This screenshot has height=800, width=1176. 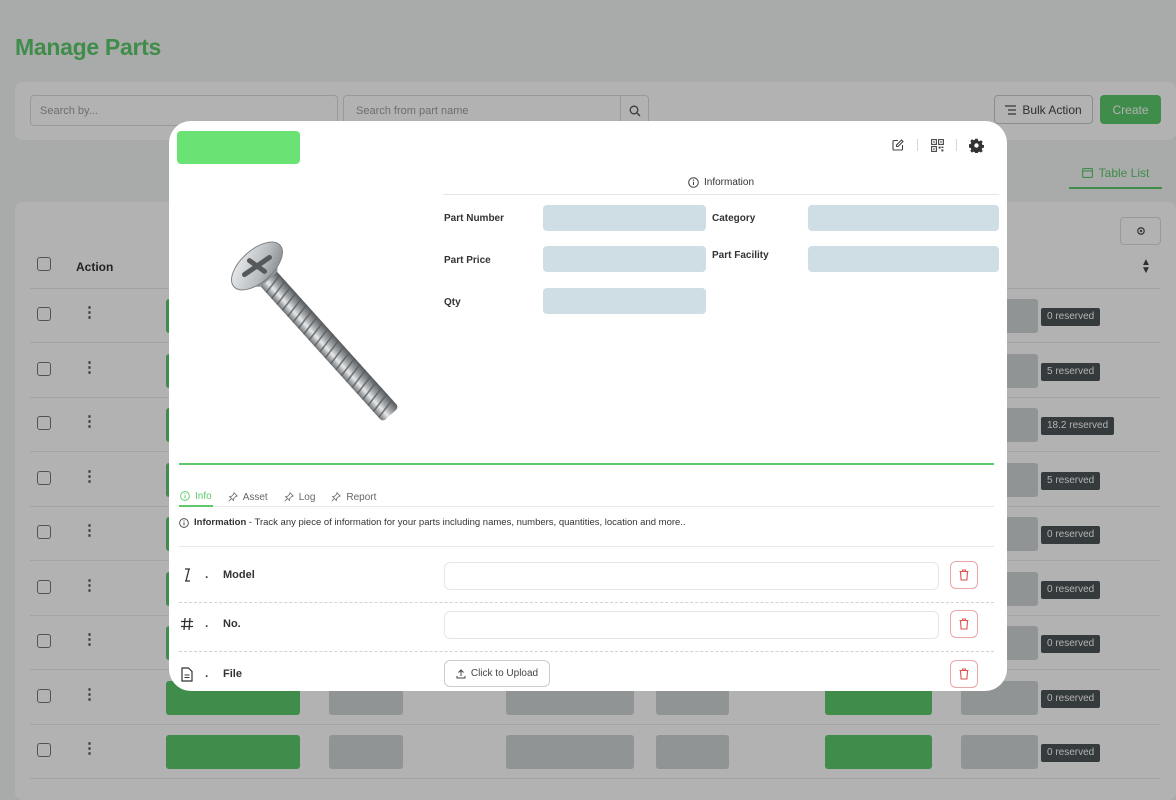 I want to click on settings-button, so click(x=976, y=145).